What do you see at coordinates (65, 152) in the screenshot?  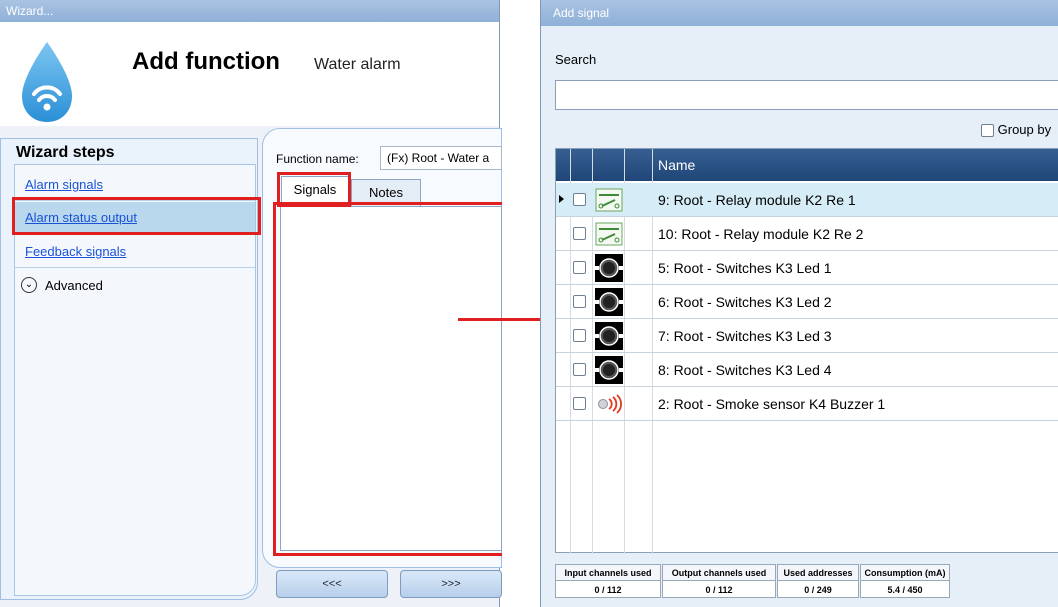 I see `wizard-steps-heading: Wizard steps` at bounding box center [65, 152].